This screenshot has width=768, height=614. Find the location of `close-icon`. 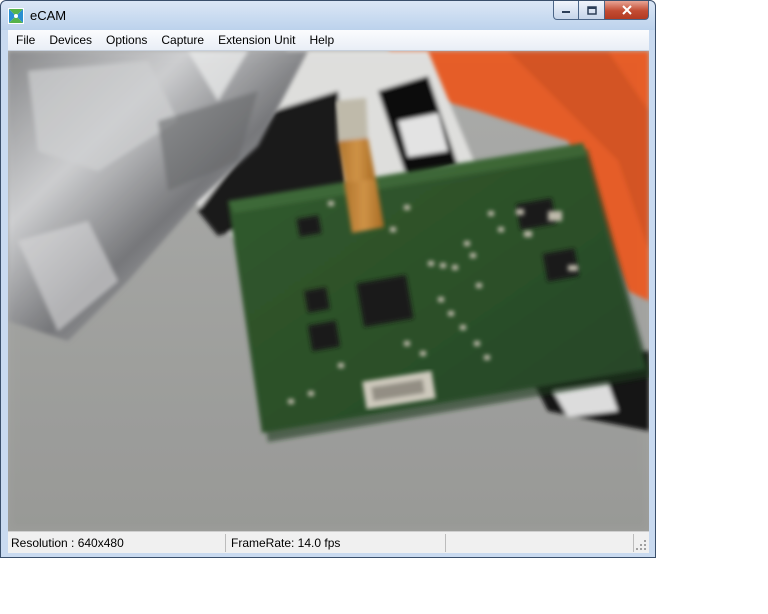

close-icon is located at coordinates (626, 10).